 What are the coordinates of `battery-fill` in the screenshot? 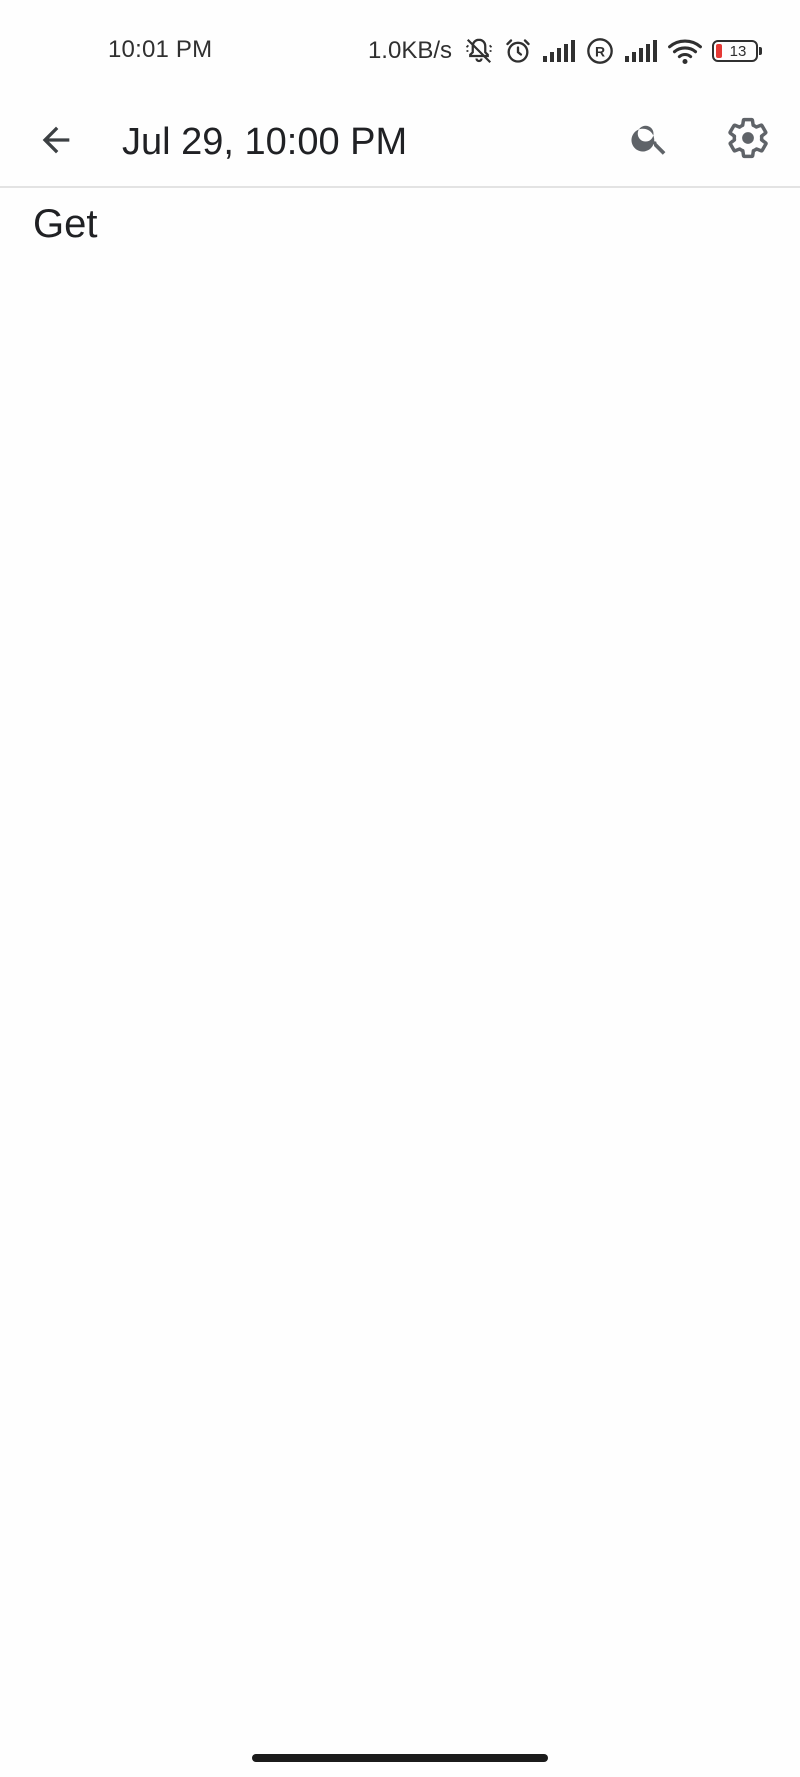 It's located at (719, 51).